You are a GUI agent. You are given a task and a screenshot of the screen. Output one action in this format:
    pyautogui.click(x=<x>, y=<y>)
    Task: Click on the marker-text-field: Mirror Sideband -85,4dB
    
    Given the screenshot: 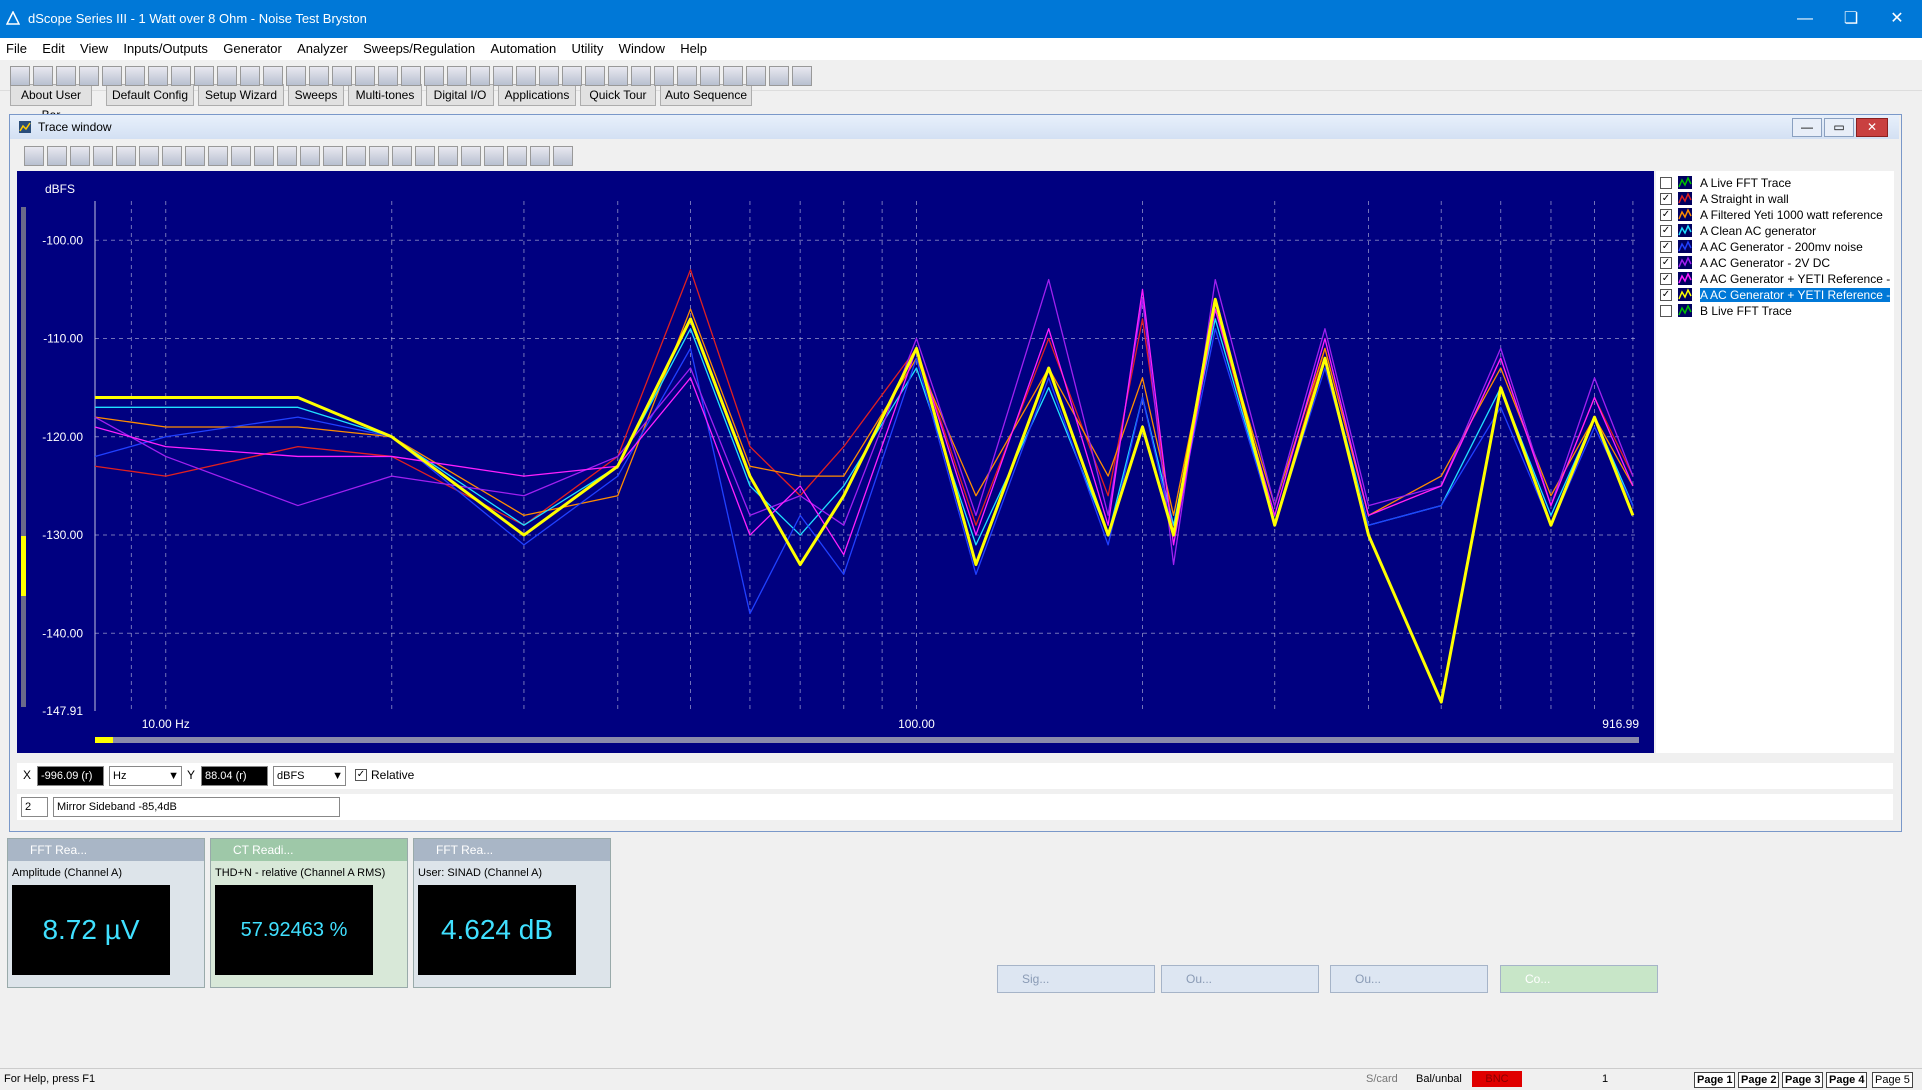 What is the action you would take?
    pyautogui.click(x=196, y=807)
    